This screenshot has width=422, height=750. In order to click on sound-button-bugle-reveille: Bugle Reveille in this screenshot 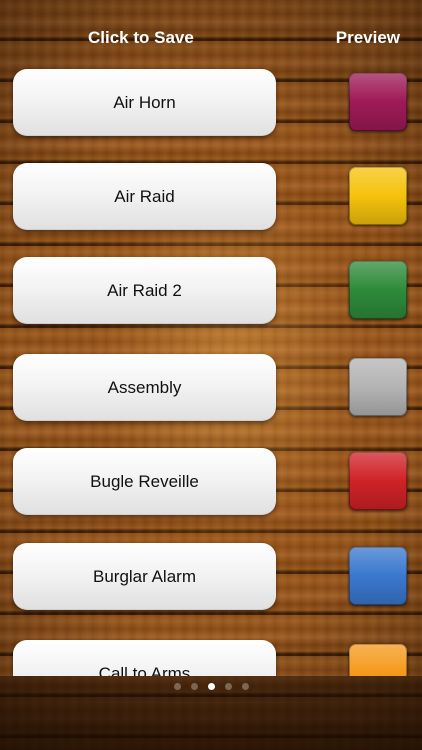, I will do `click(144, 481)`.